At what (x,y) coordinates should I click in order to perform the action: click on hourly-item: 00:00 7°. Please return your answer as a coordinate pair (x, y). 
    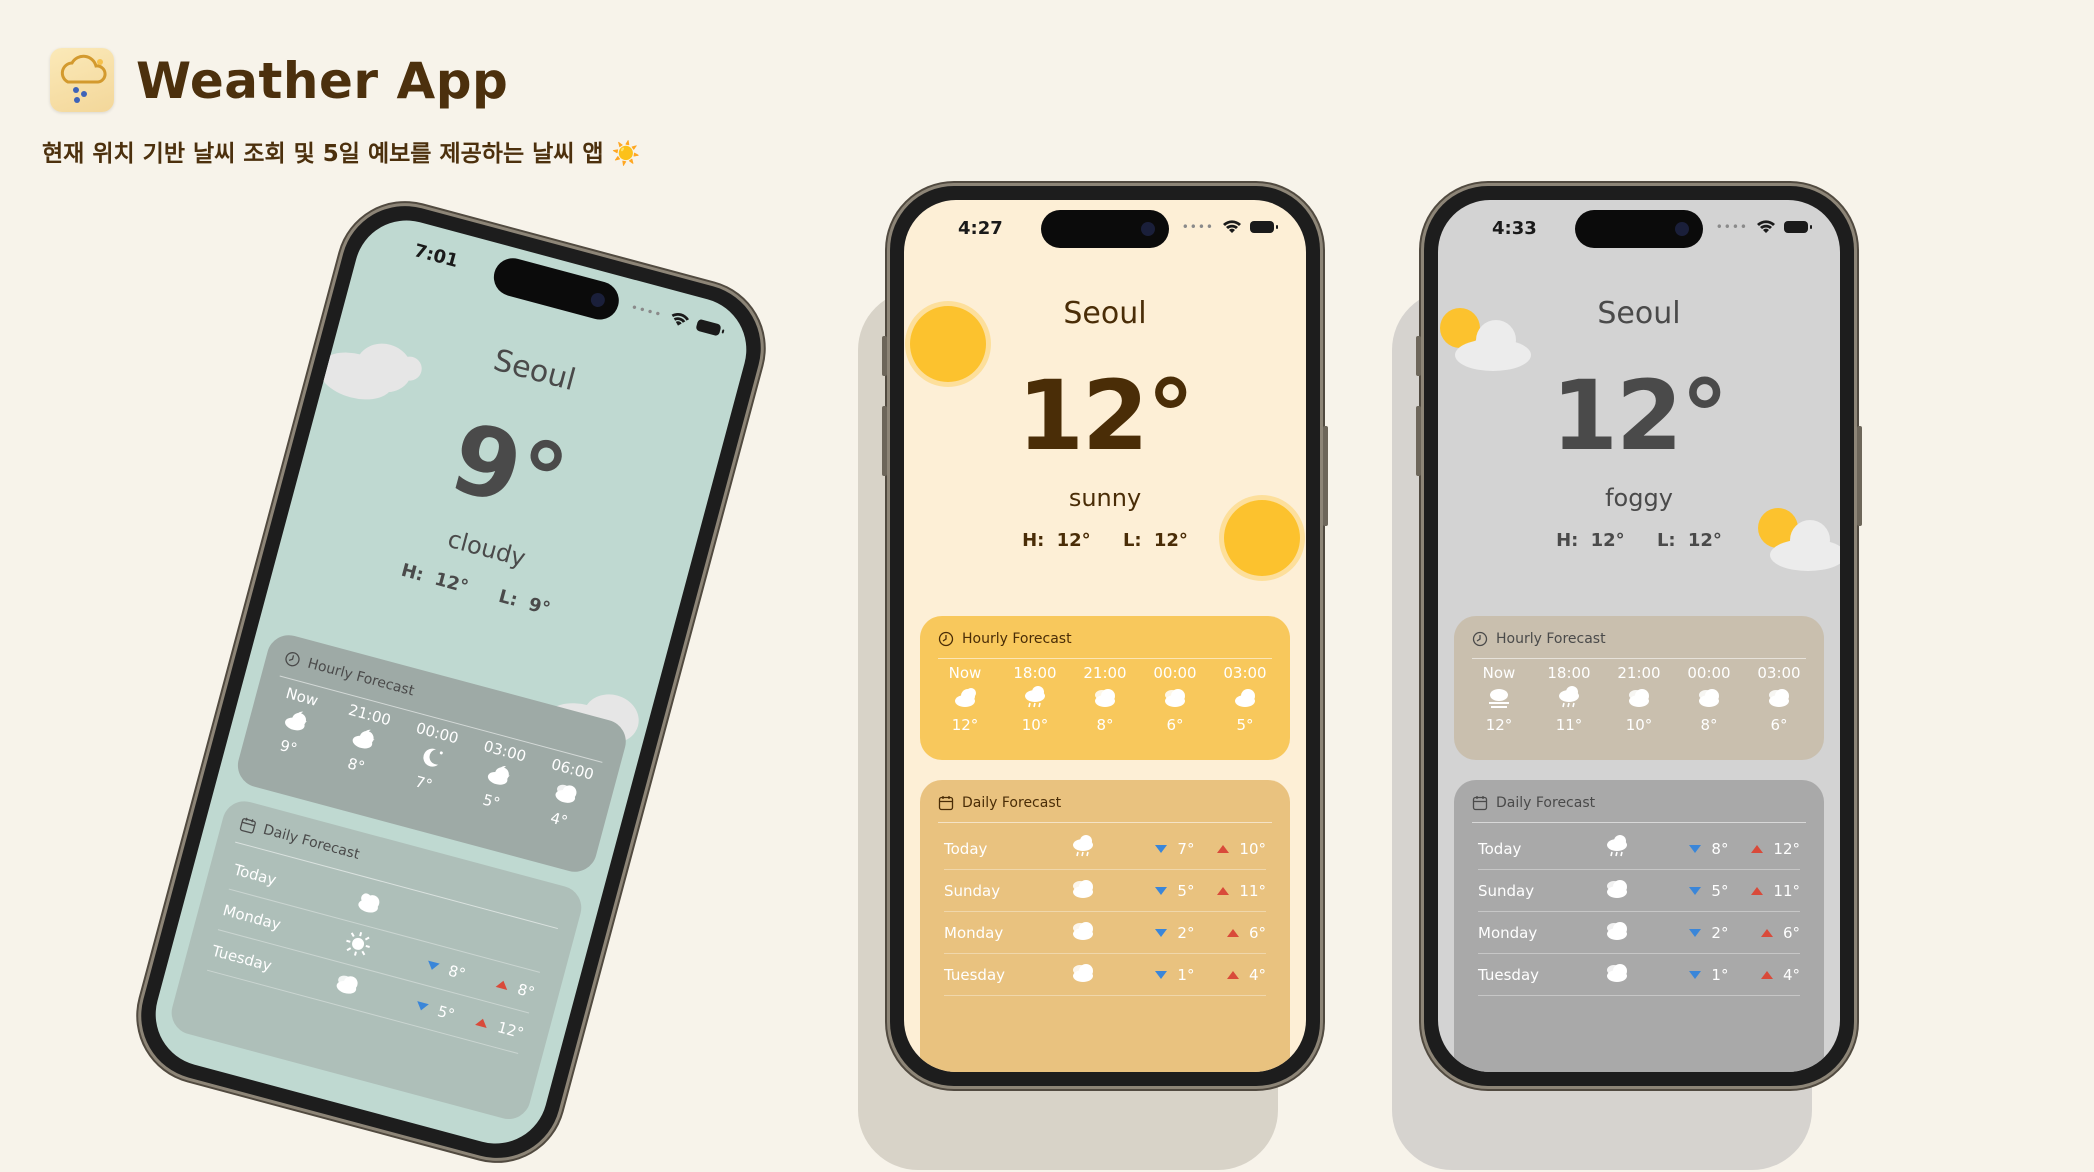
    Looking at the image, I should click on (431, 758).